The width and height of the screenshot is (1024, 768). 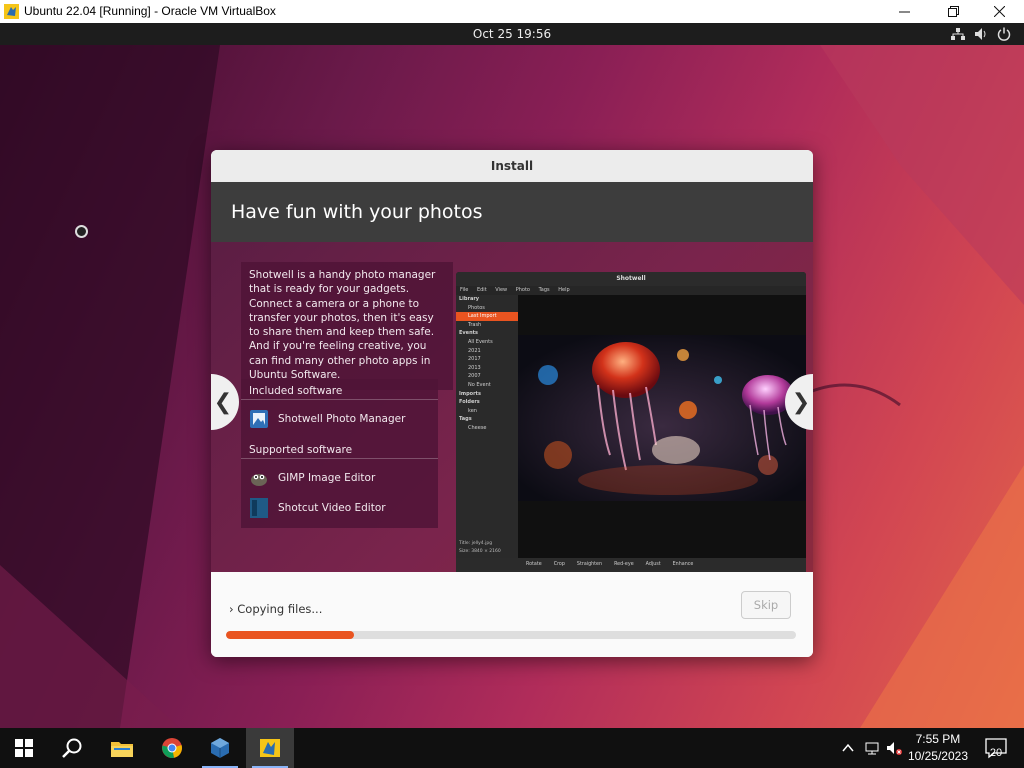 What do you see at coordinates (512, 166) in the screenshot?
I see `install-dialog-title: Install` at bounding box center [512, 166].